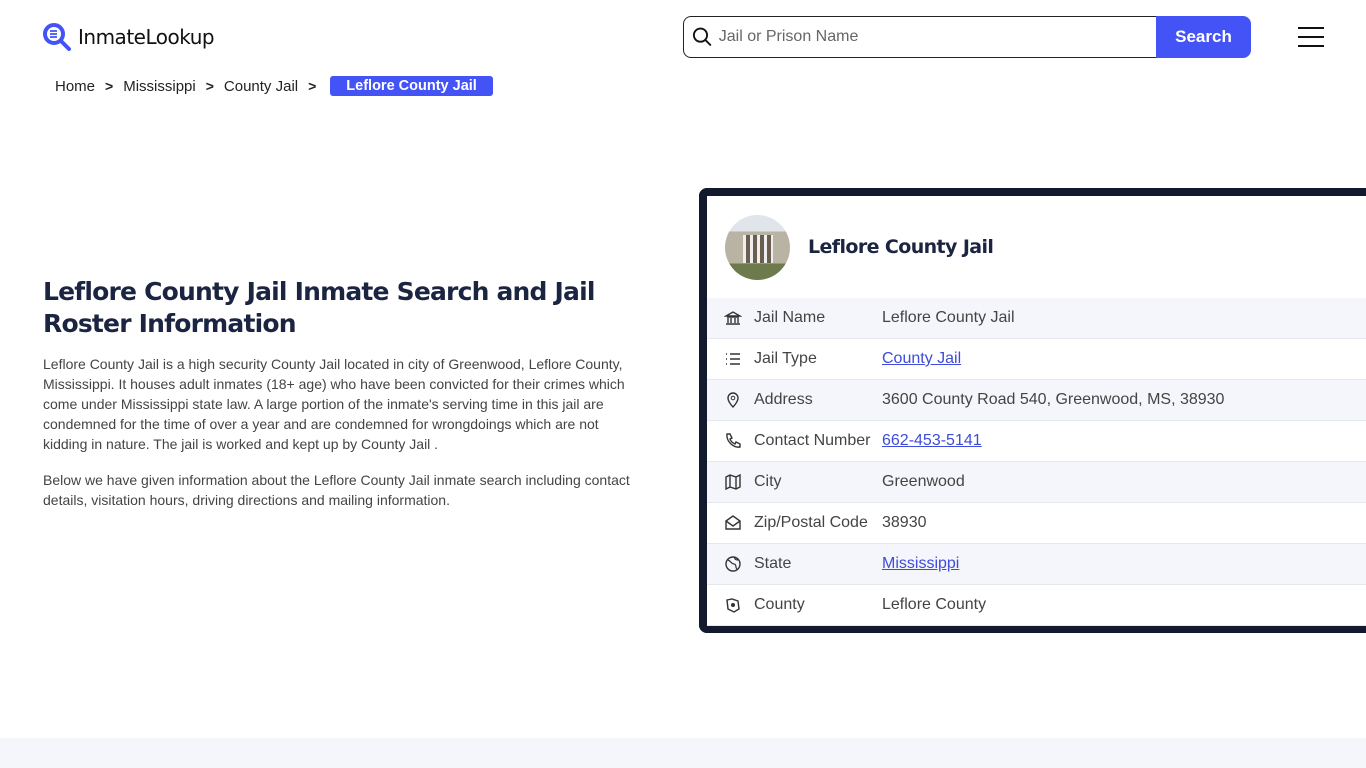 This screenshot has height=768, width=1366. I want to click on phone-icon, so click(733, 441).